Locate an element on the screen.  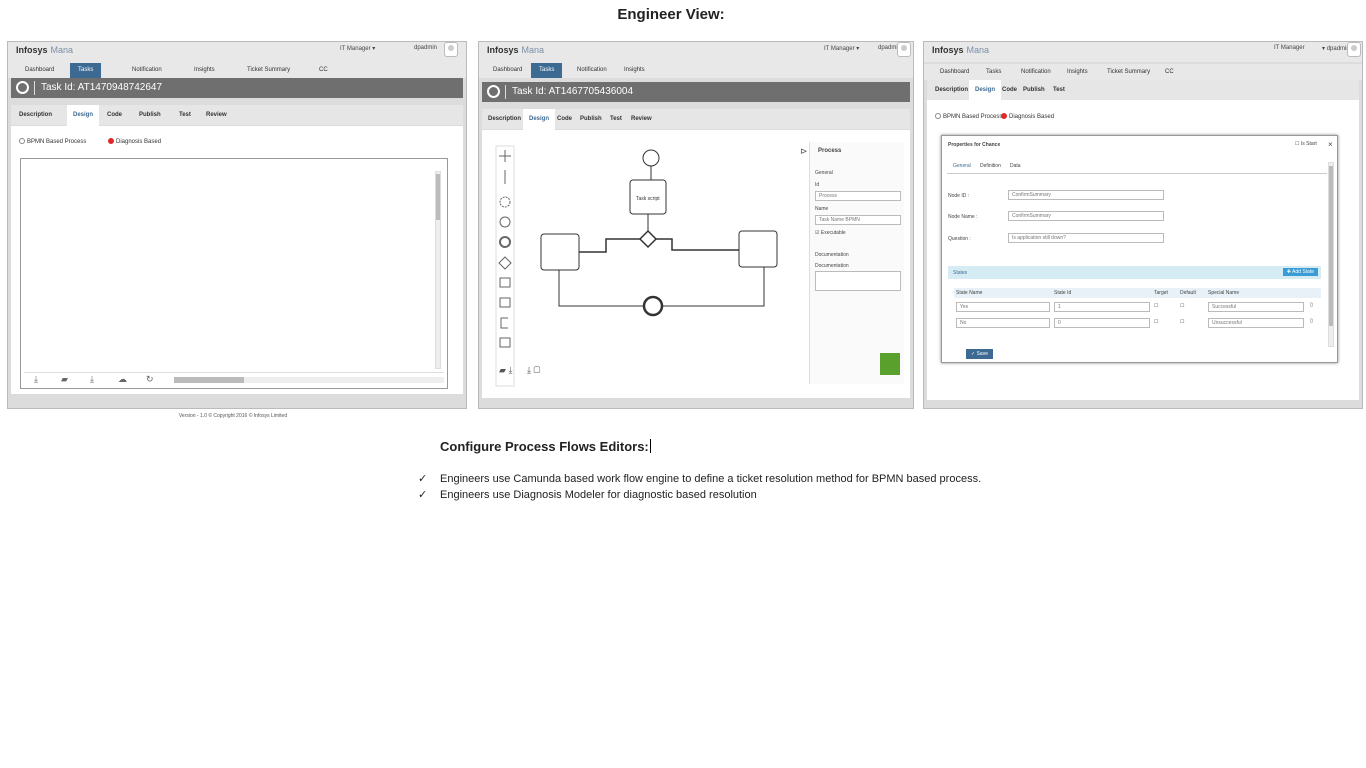
check-icon: ✓ is located at coordinates (423, 495).